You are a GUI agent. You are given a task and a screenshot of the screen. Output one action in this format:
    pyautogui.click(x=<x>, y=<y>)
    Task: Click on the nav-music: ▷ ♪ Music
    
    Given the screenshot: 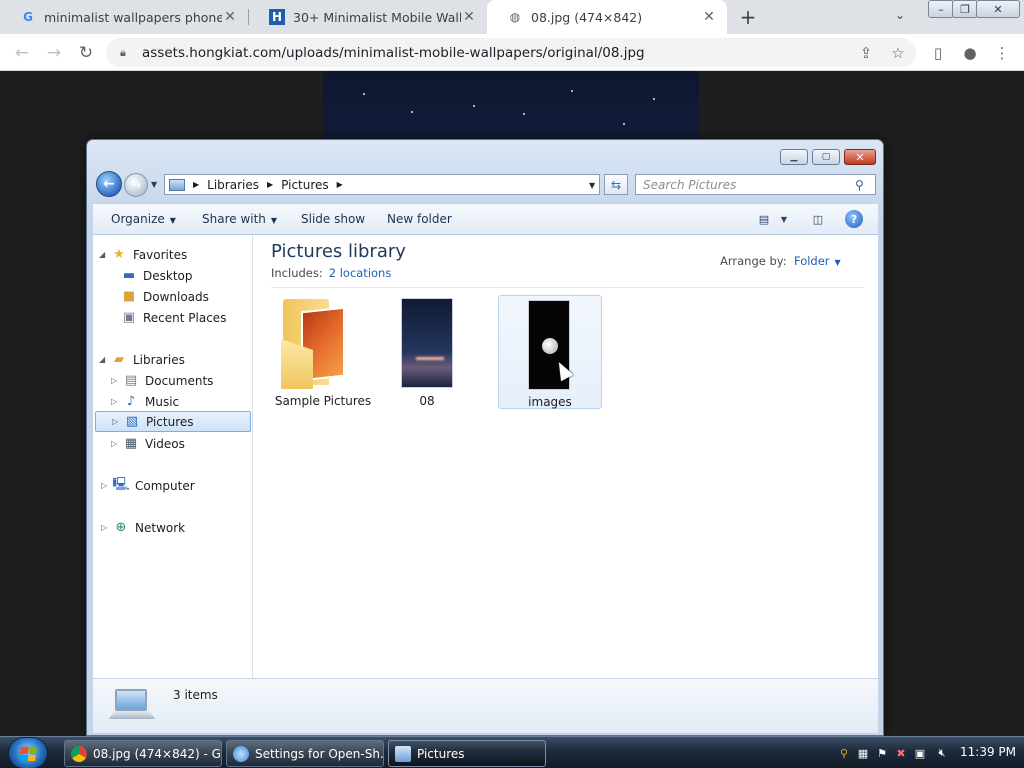 What is the action you would take?
    pyautogui.click(x=180, y=401)
    